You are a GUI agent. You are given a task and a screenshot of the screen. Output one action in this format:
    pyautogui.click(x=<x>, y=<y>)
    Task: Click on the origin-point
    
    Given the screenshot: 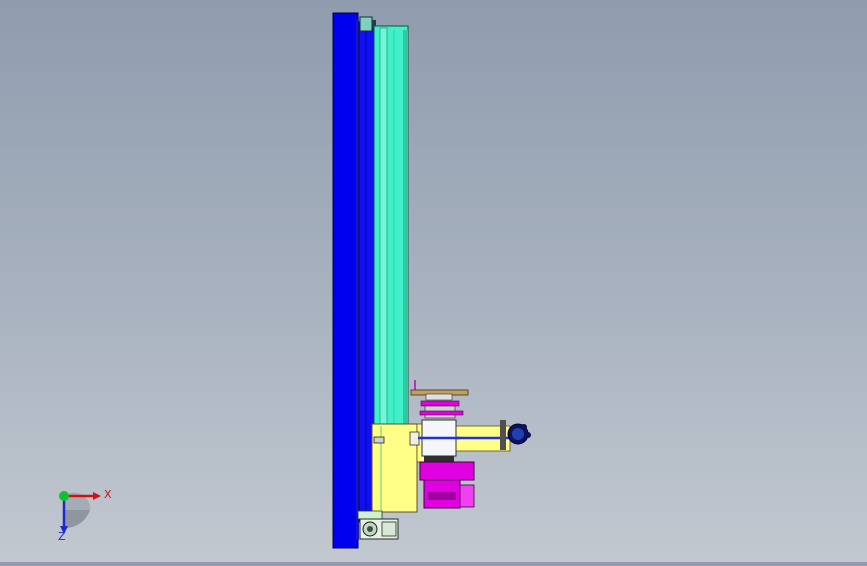 What is the action you would take?
    pyautogui.click(x=64, y=496)
    